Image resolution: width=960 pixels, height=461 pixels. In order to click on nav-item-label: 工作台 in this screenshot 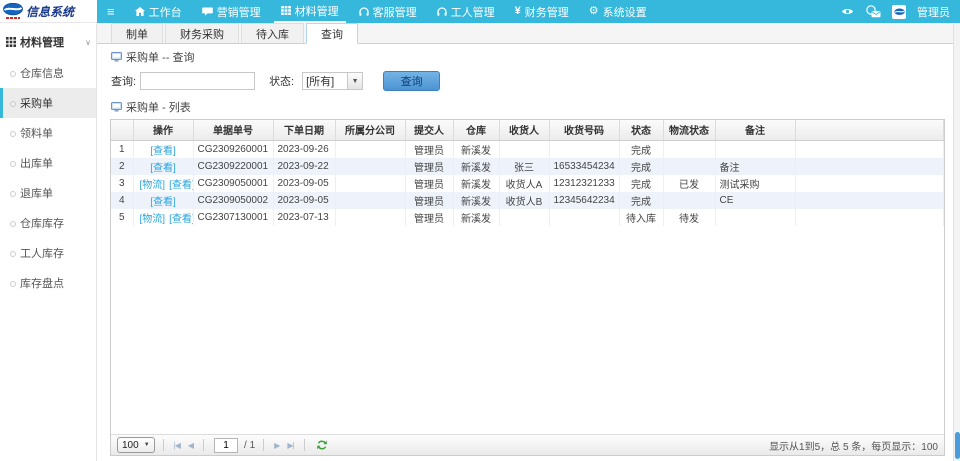, I will do `click(165, 12)`.